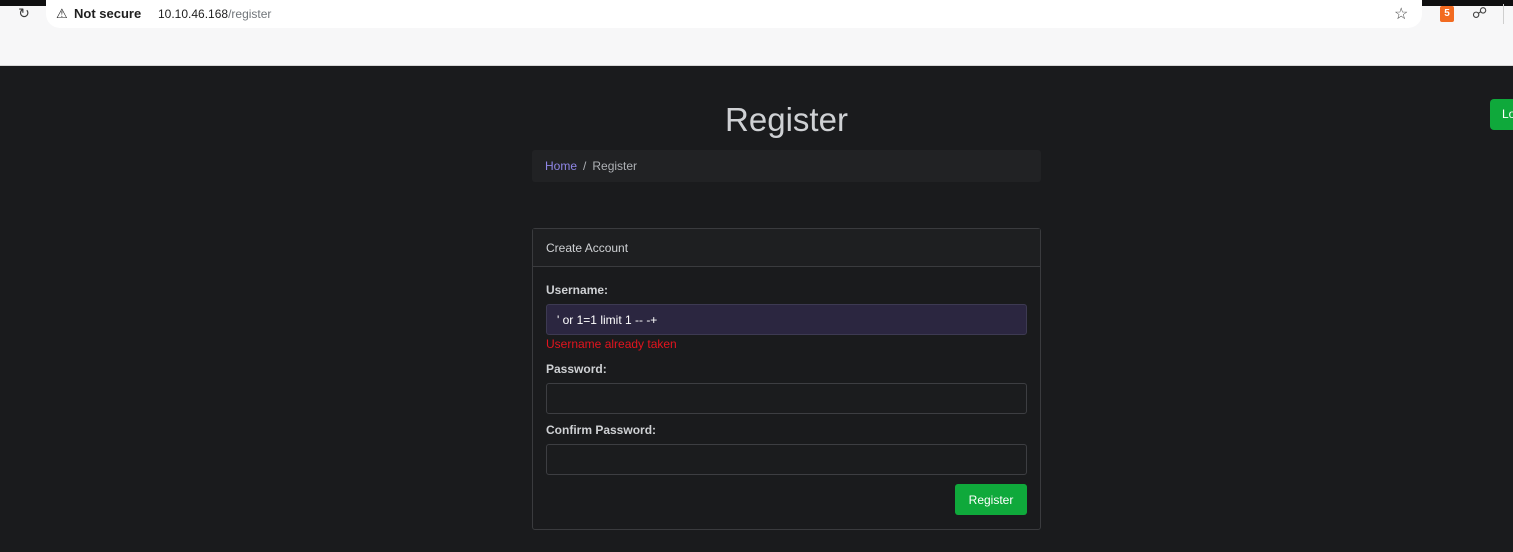 Image resolution: width=1513 pixels, height=552 pixels. I want to click on extensions-puzzle-icon: ☍, so click(1479, 13).